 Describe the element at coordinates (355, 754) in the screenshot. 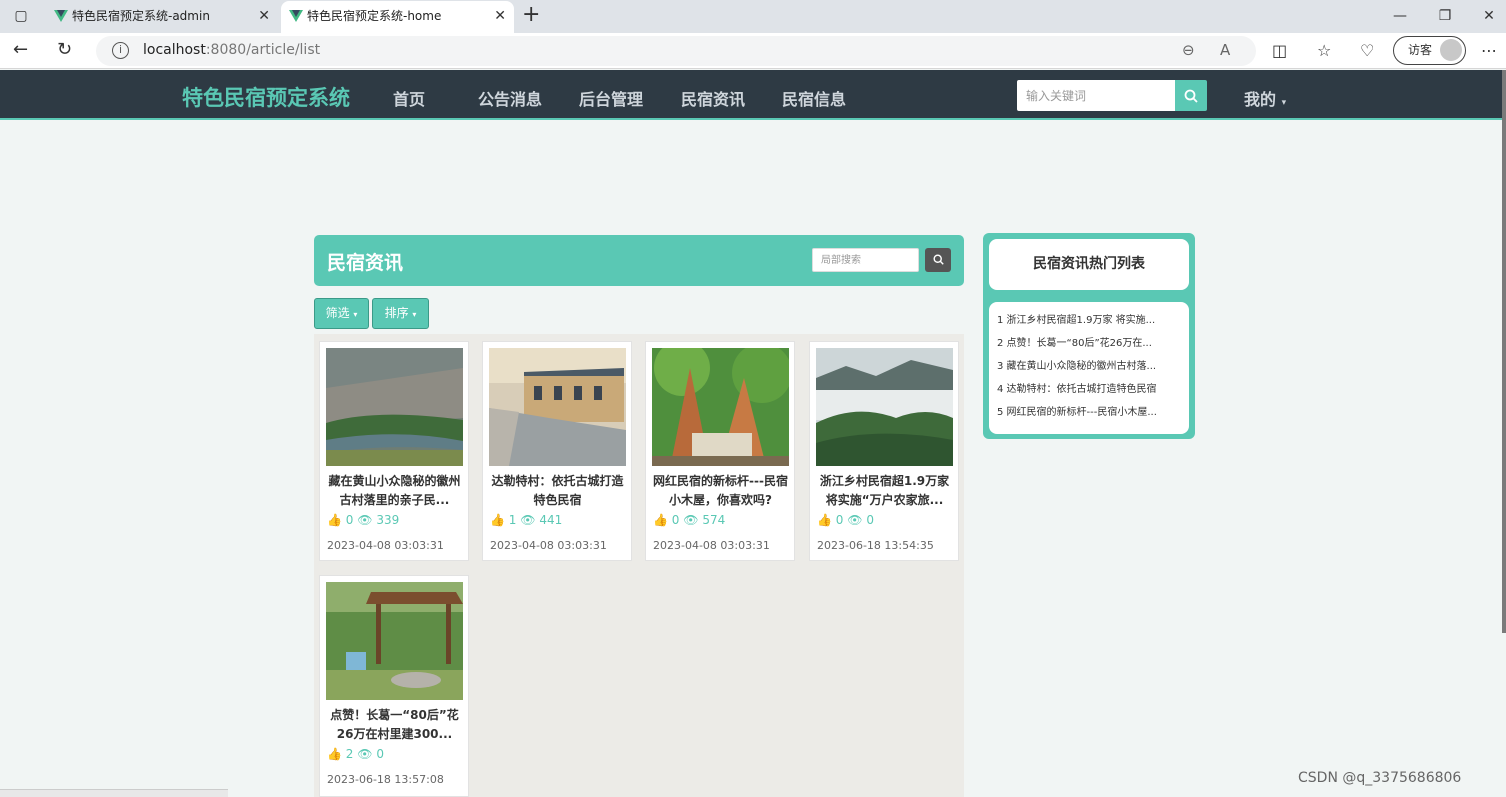

I see `article-stats: 👍 2 👁 0` at that location.